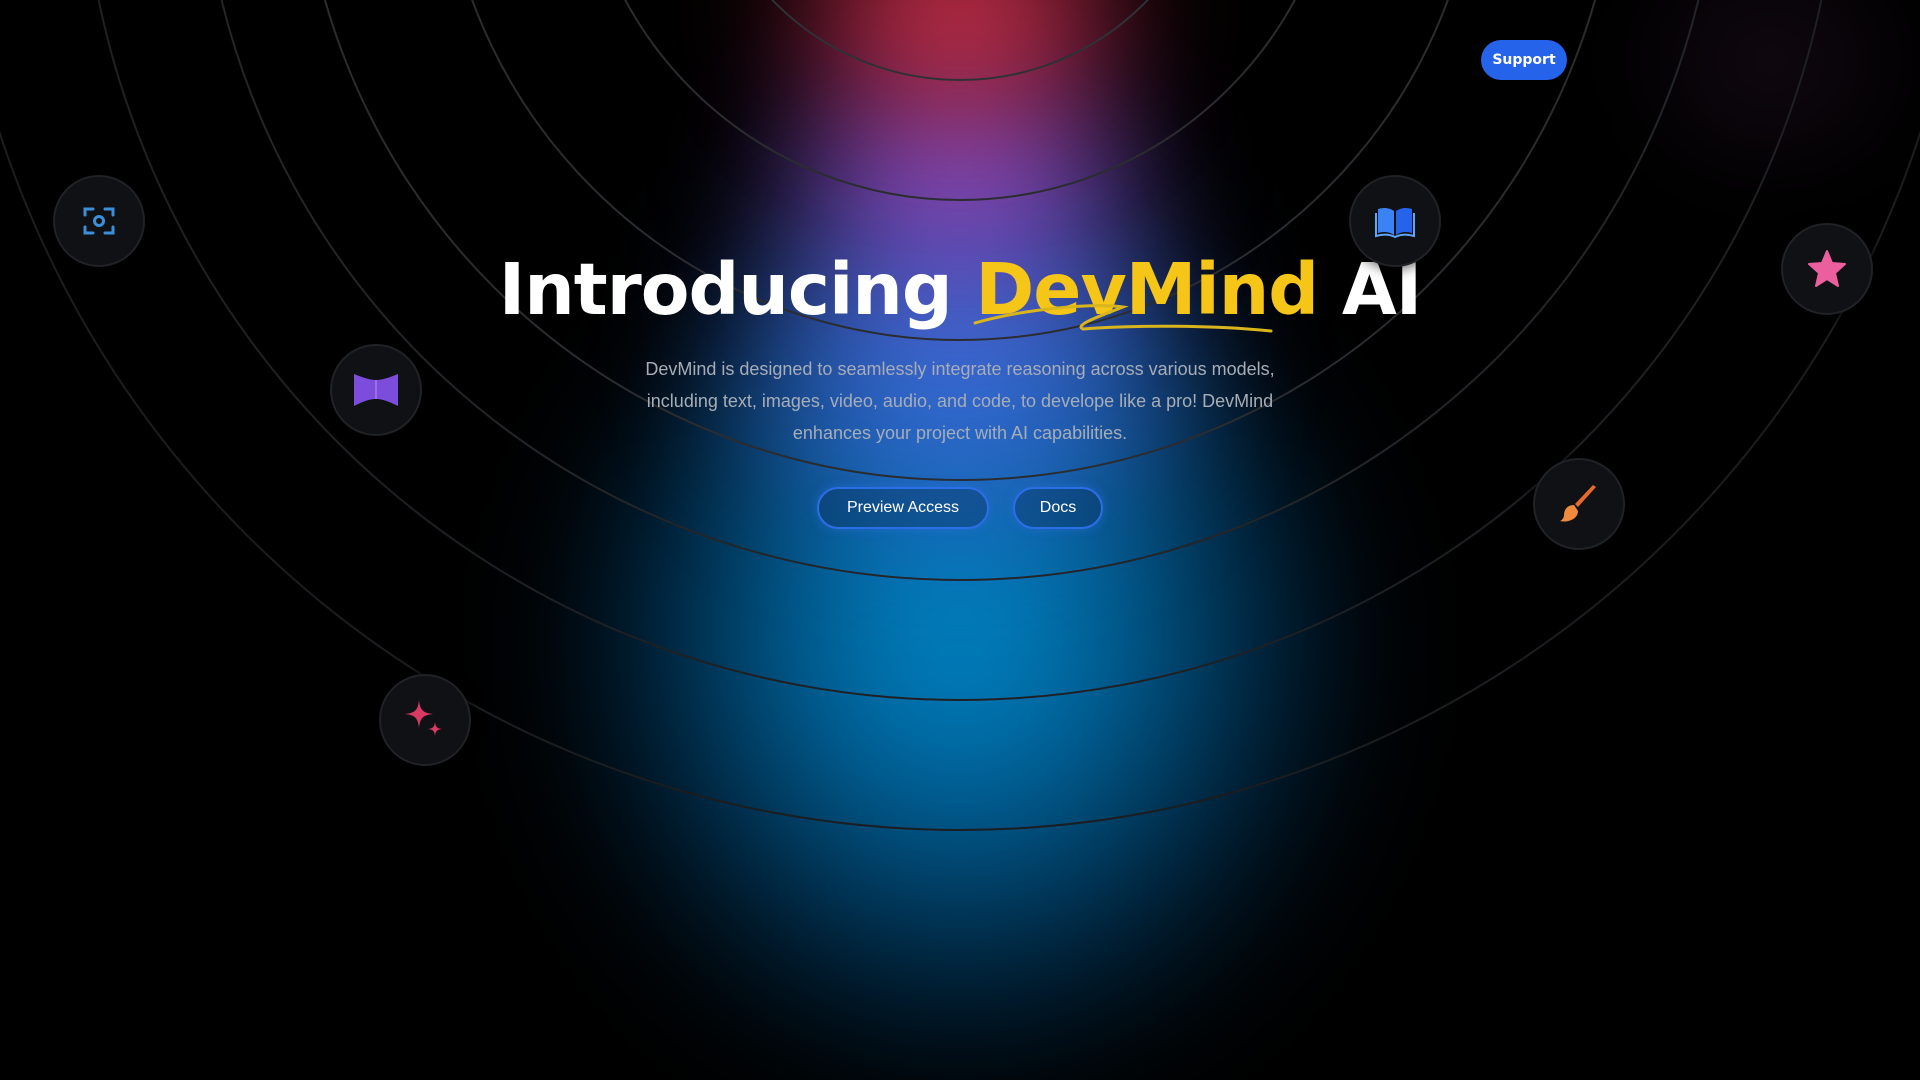 Image resolution: width=1920 pixels, height=1080 pixels. I want to click on camera-focus-node, so click(99, 221).